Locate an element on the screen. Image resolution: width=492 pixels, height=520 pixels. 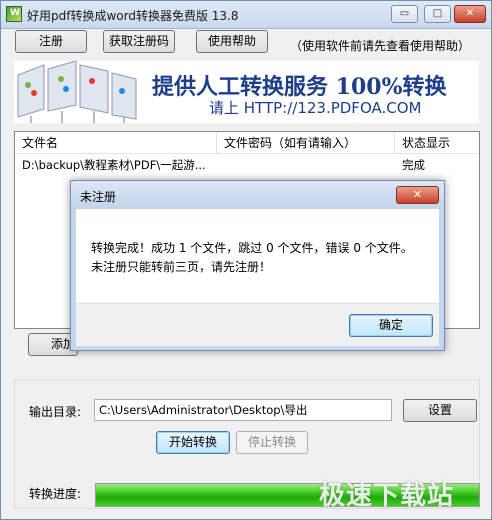
whiteboard-illustration-icon is located at coordinates (81, 92).